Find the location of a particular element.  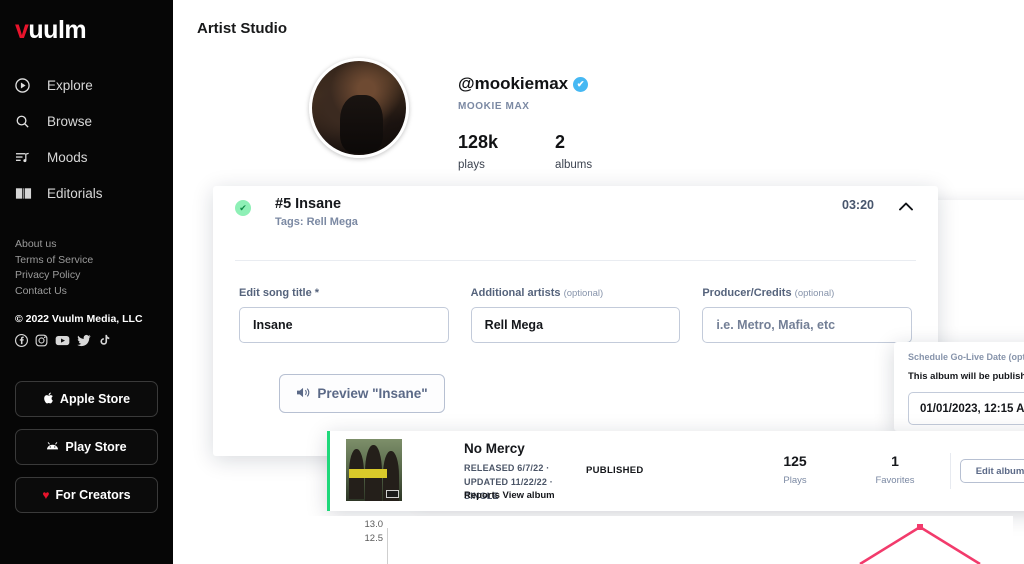

store-button-label: For Creators is located at coordinates (93, 494).